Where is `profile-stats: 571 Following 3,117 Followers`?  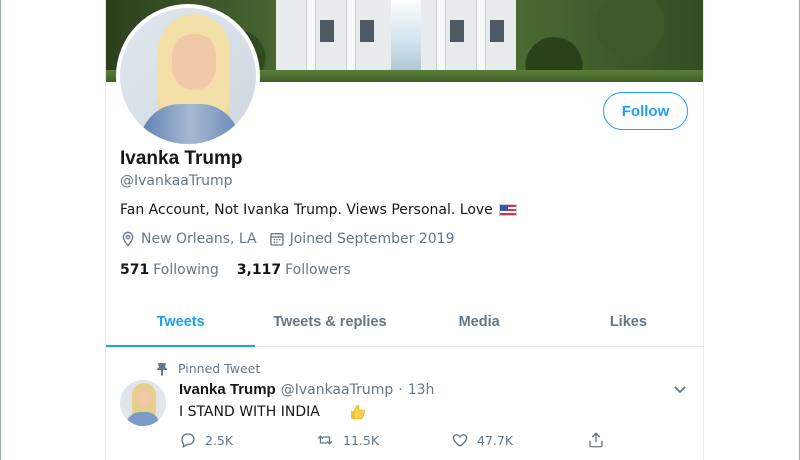
profile-stats: 571 Following 3,117 Followers is located at coordinates (235, 270).